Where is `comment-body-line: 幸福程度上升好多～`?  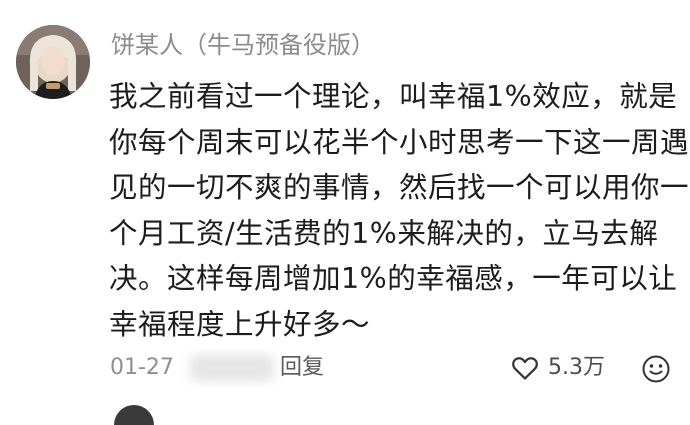
comment-body-line: 幸福程度上升好多～ is located at coordinates (240, 324).